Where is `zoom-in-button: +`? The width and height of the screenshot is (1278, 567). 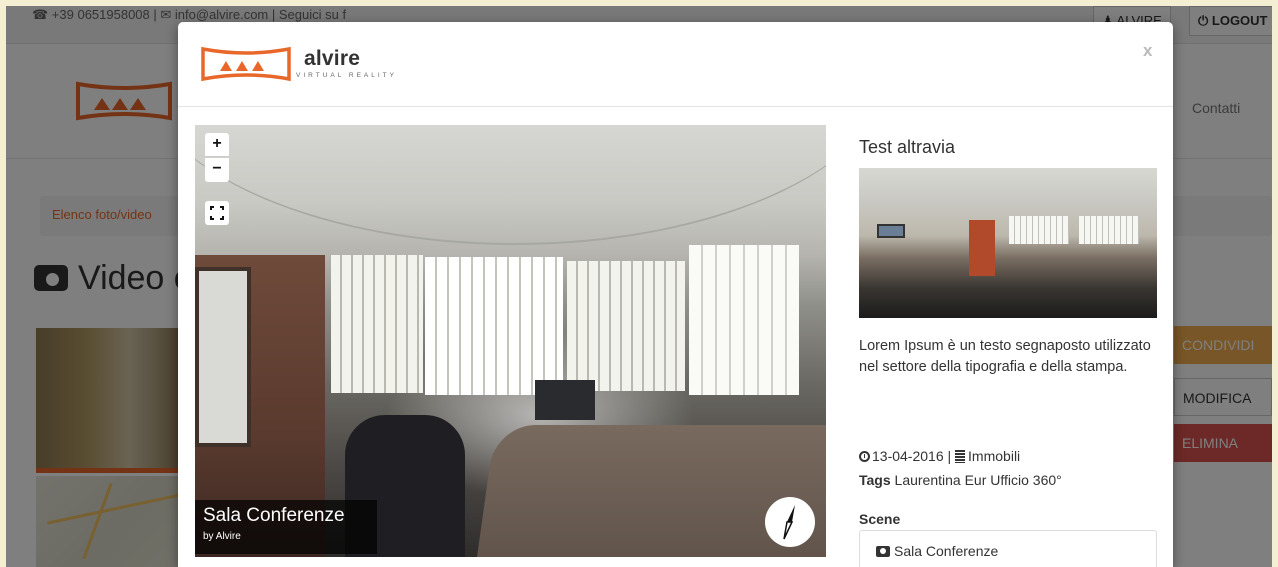 zoom-in-button: + is located at coordinates (217, 145).